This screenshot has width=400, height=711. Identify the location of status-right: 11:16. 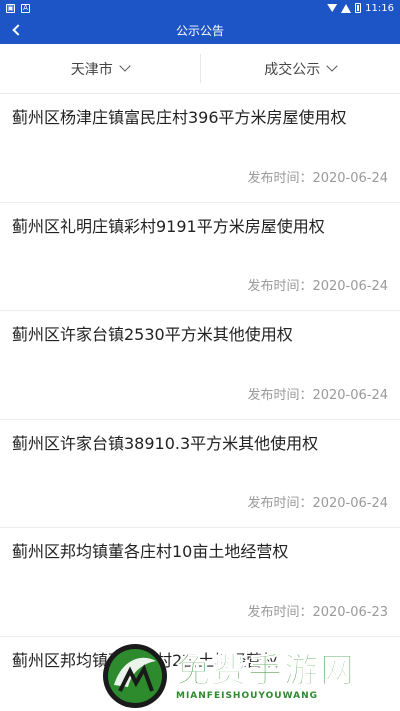
(360, 8).